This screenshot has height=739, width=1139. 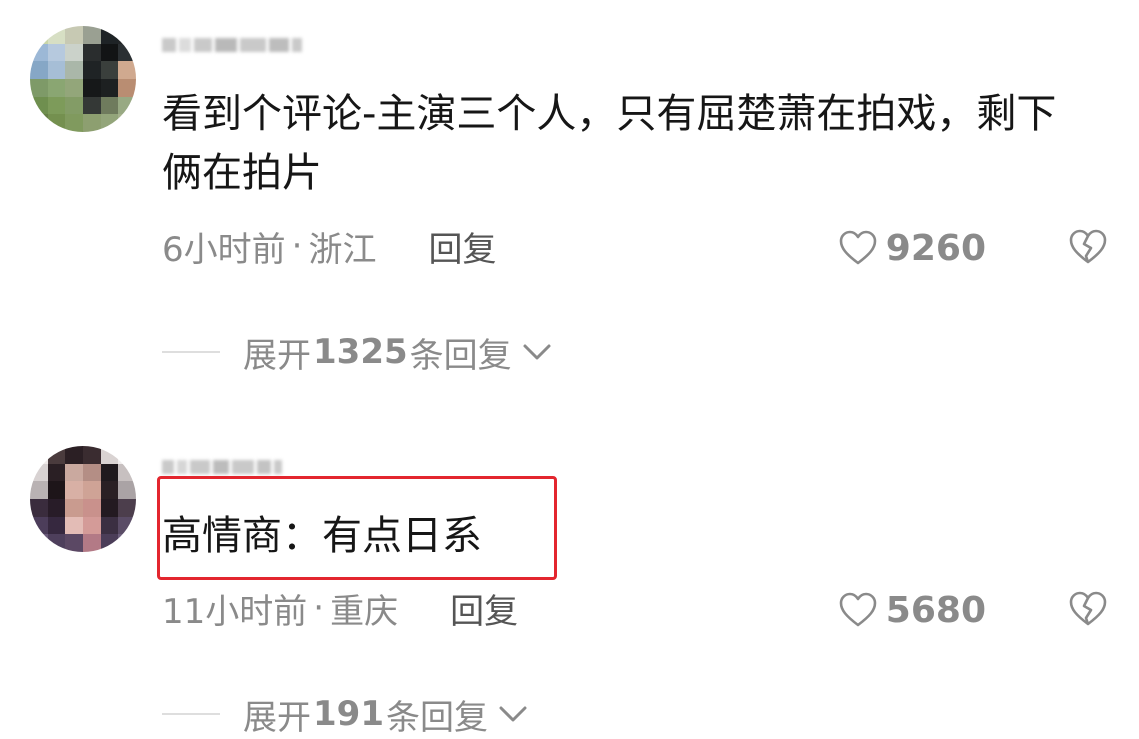 I want to click on timestamp: 6小时前, so click(x=224, y=249).